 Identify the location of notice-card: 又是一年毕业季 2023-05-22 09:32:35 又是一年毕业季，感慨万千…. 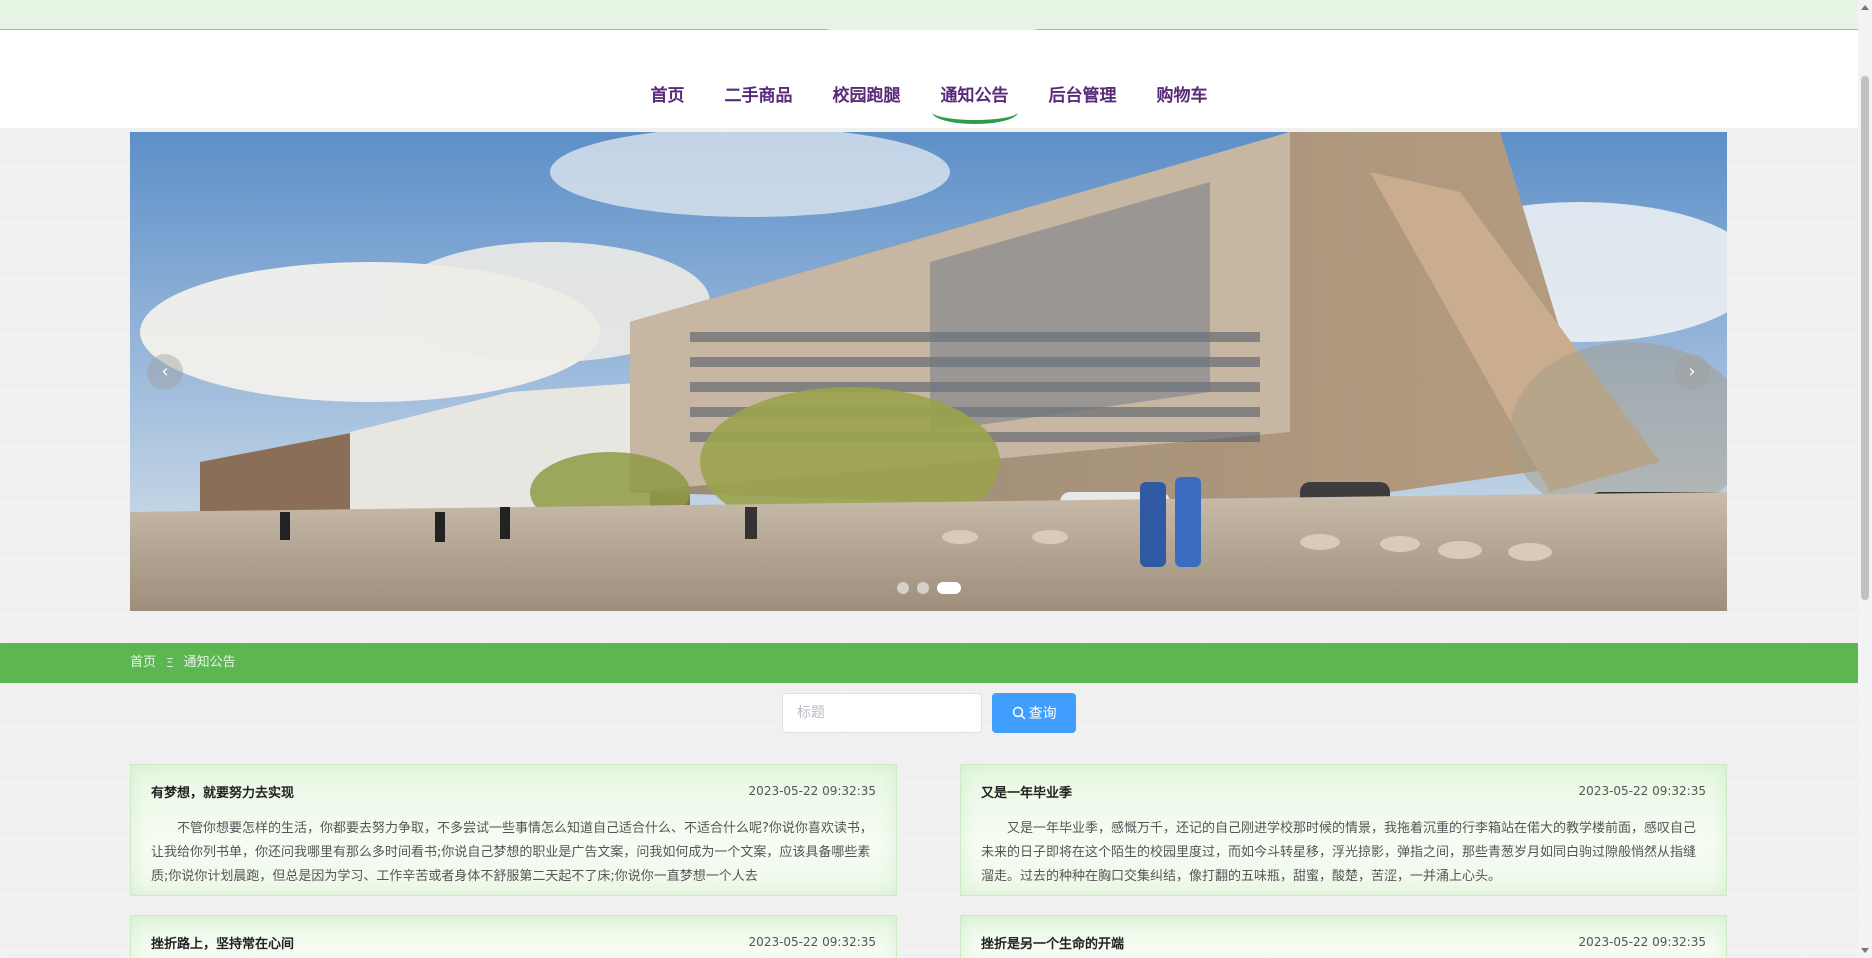
(1343, 830).